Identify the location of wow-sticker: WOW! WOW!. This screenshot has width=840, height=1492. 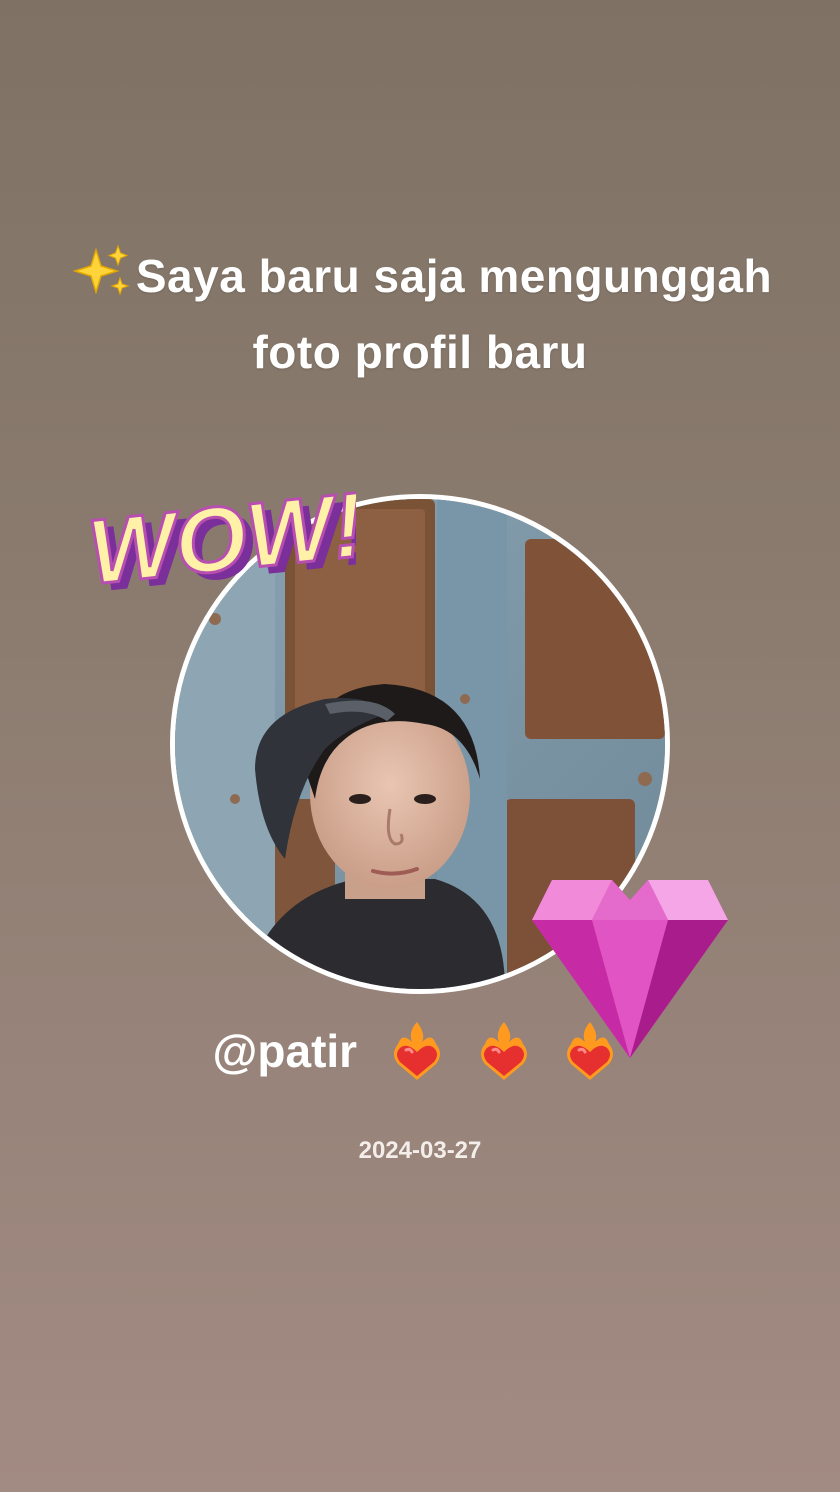
(219, 541).